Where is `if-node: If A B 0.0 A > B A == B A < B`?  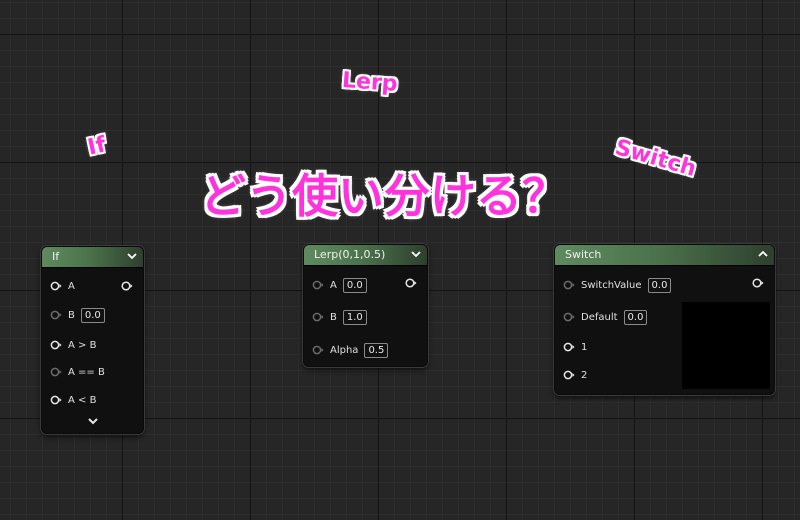
if-node: If A B 0.0 A > B A == B A < B is located at coordinates (92, 340).